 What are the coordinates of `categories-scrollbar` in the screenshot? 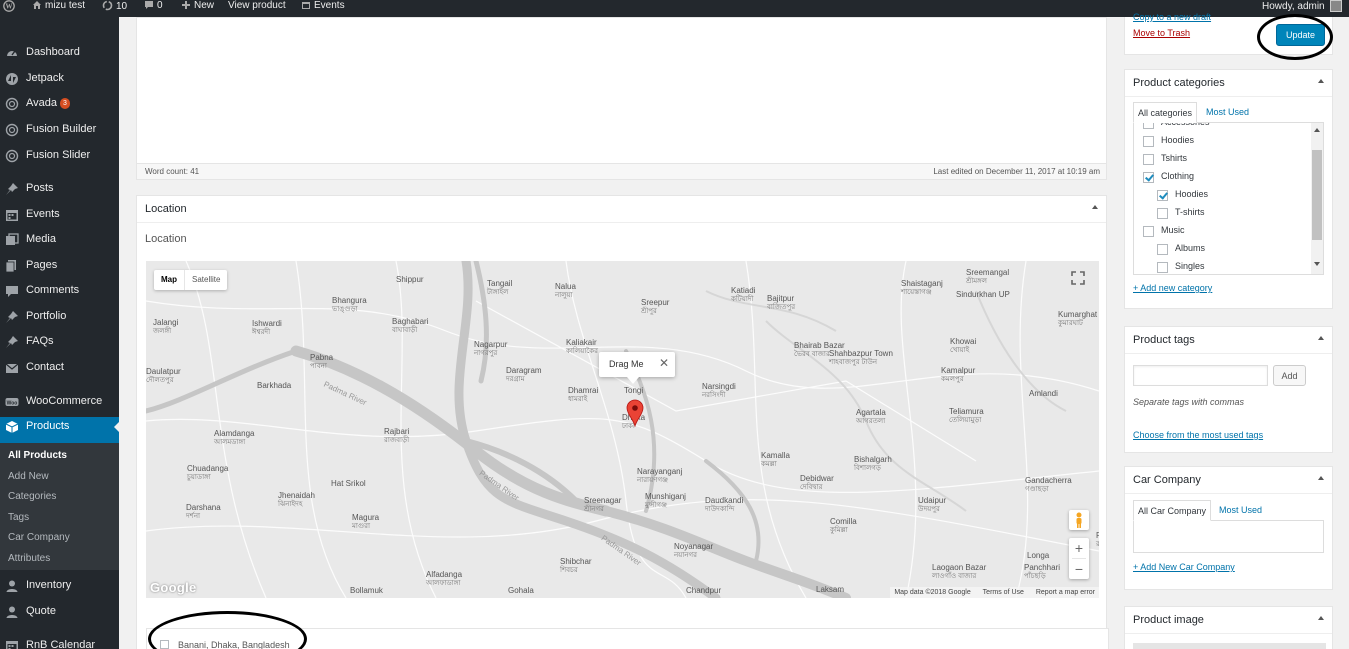 It's located at (1317, 198).